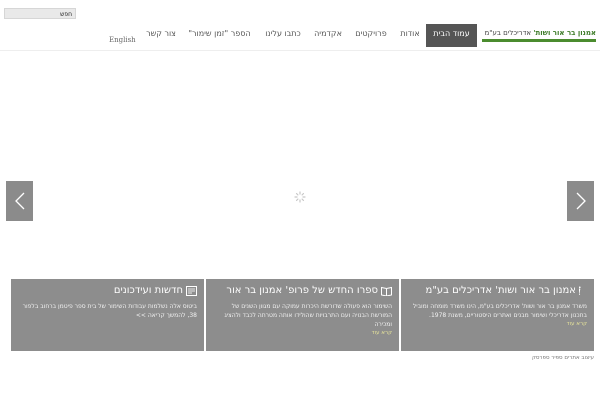 The height and width of the screenshot is (400, 600). I want to click on chevron-right-icon, so click(581, 201).